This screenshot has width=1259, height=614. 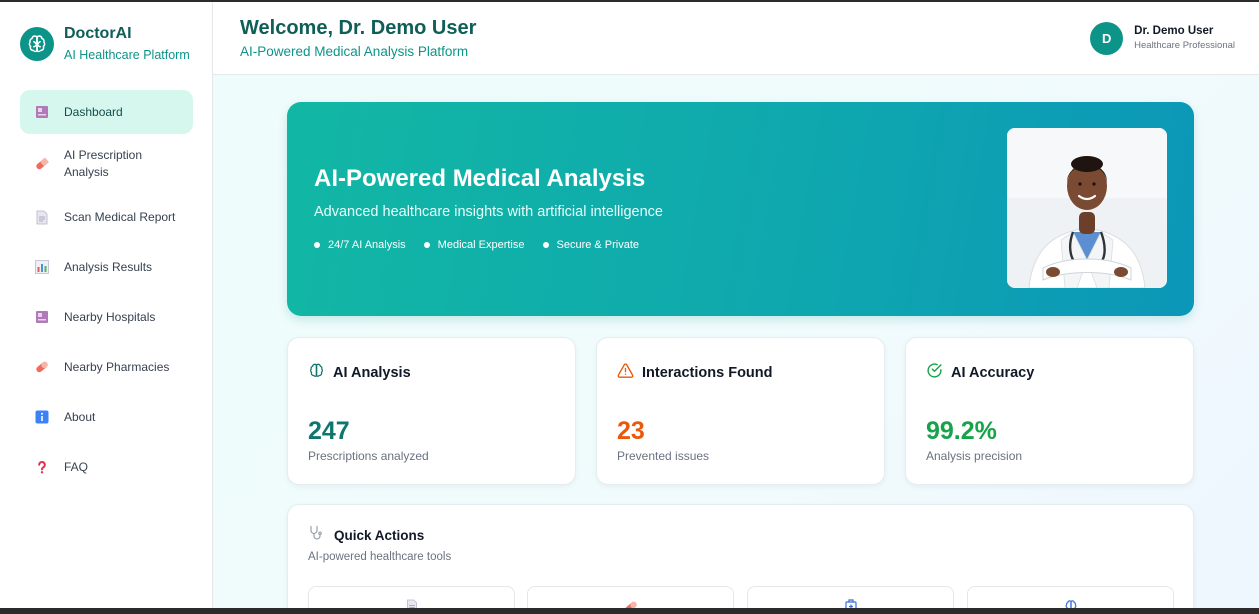 What do you see at coordinates (1049, 411) in the screenshot?
I see `stat-card-accuracy: AI Accuracy 99.2% Analysis precision` at bounding box center [1049, 411].